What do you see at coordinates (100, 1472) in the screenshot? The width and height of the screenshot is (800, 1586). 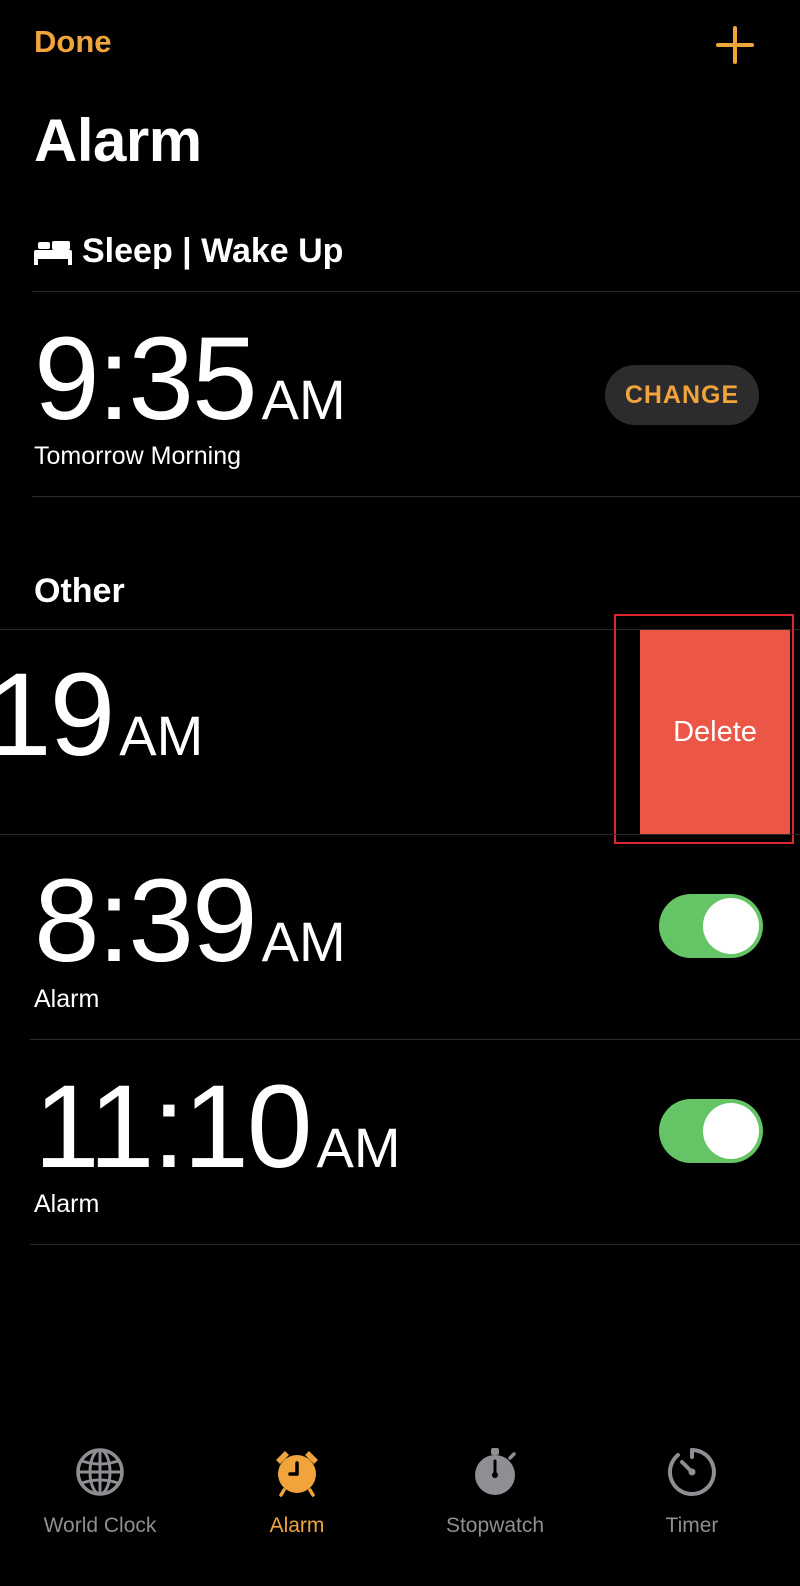 I see `globe-icon` at bounding box center [100, 1472].